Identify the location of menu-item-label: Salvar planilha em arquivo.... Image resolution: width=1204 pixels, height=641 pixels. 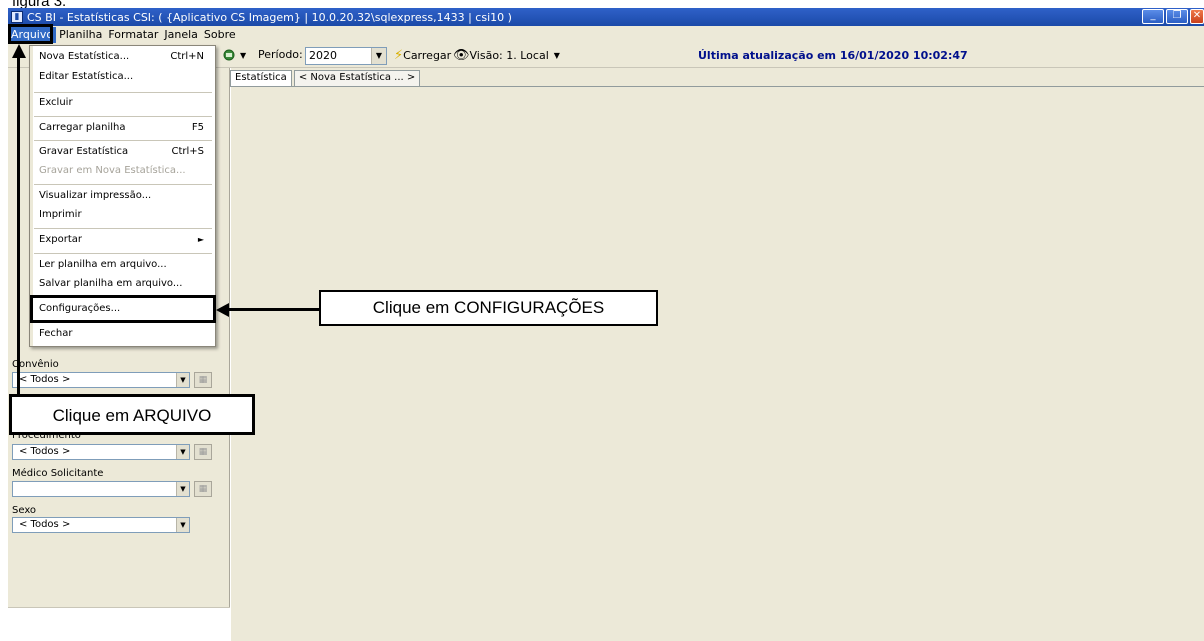
(111, 283).